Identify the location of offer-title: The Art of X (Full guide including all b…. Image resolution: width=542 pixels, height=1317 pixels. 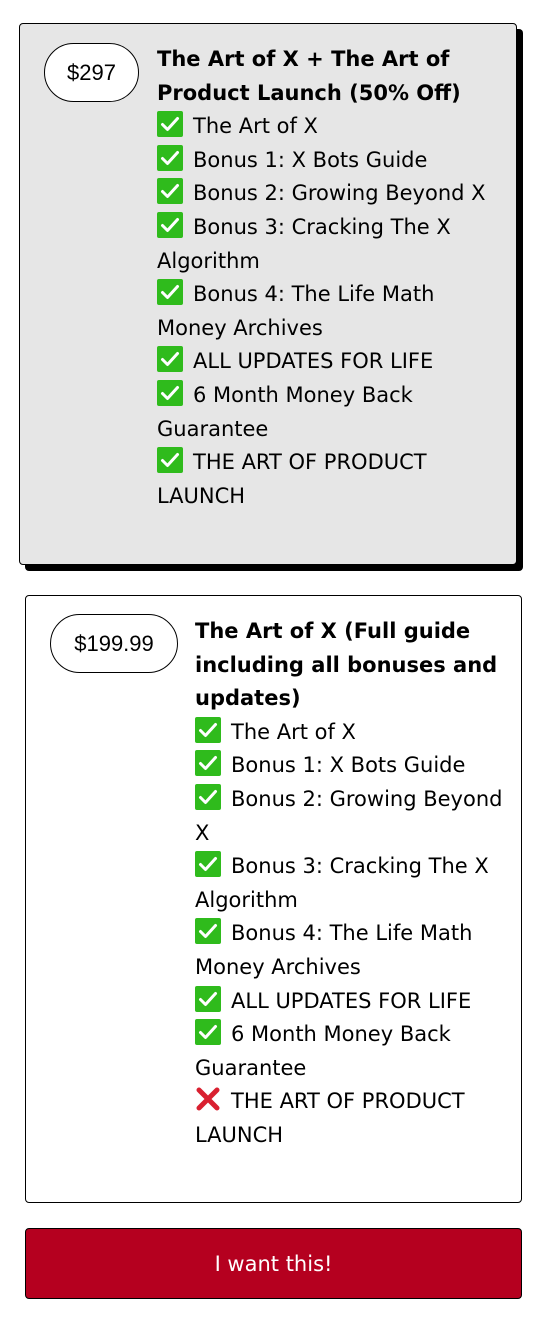
(346, 665).